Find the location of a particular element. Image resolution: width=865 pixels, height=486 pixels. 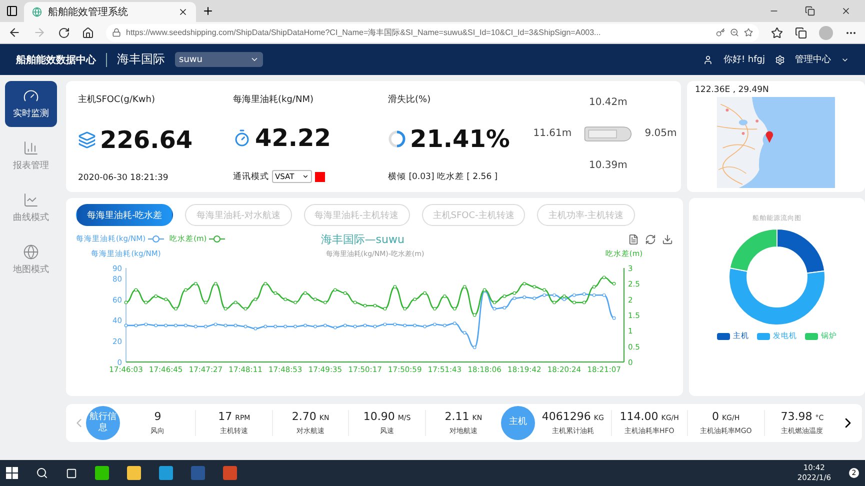

status-indicator is located at coordinates (320, 177).